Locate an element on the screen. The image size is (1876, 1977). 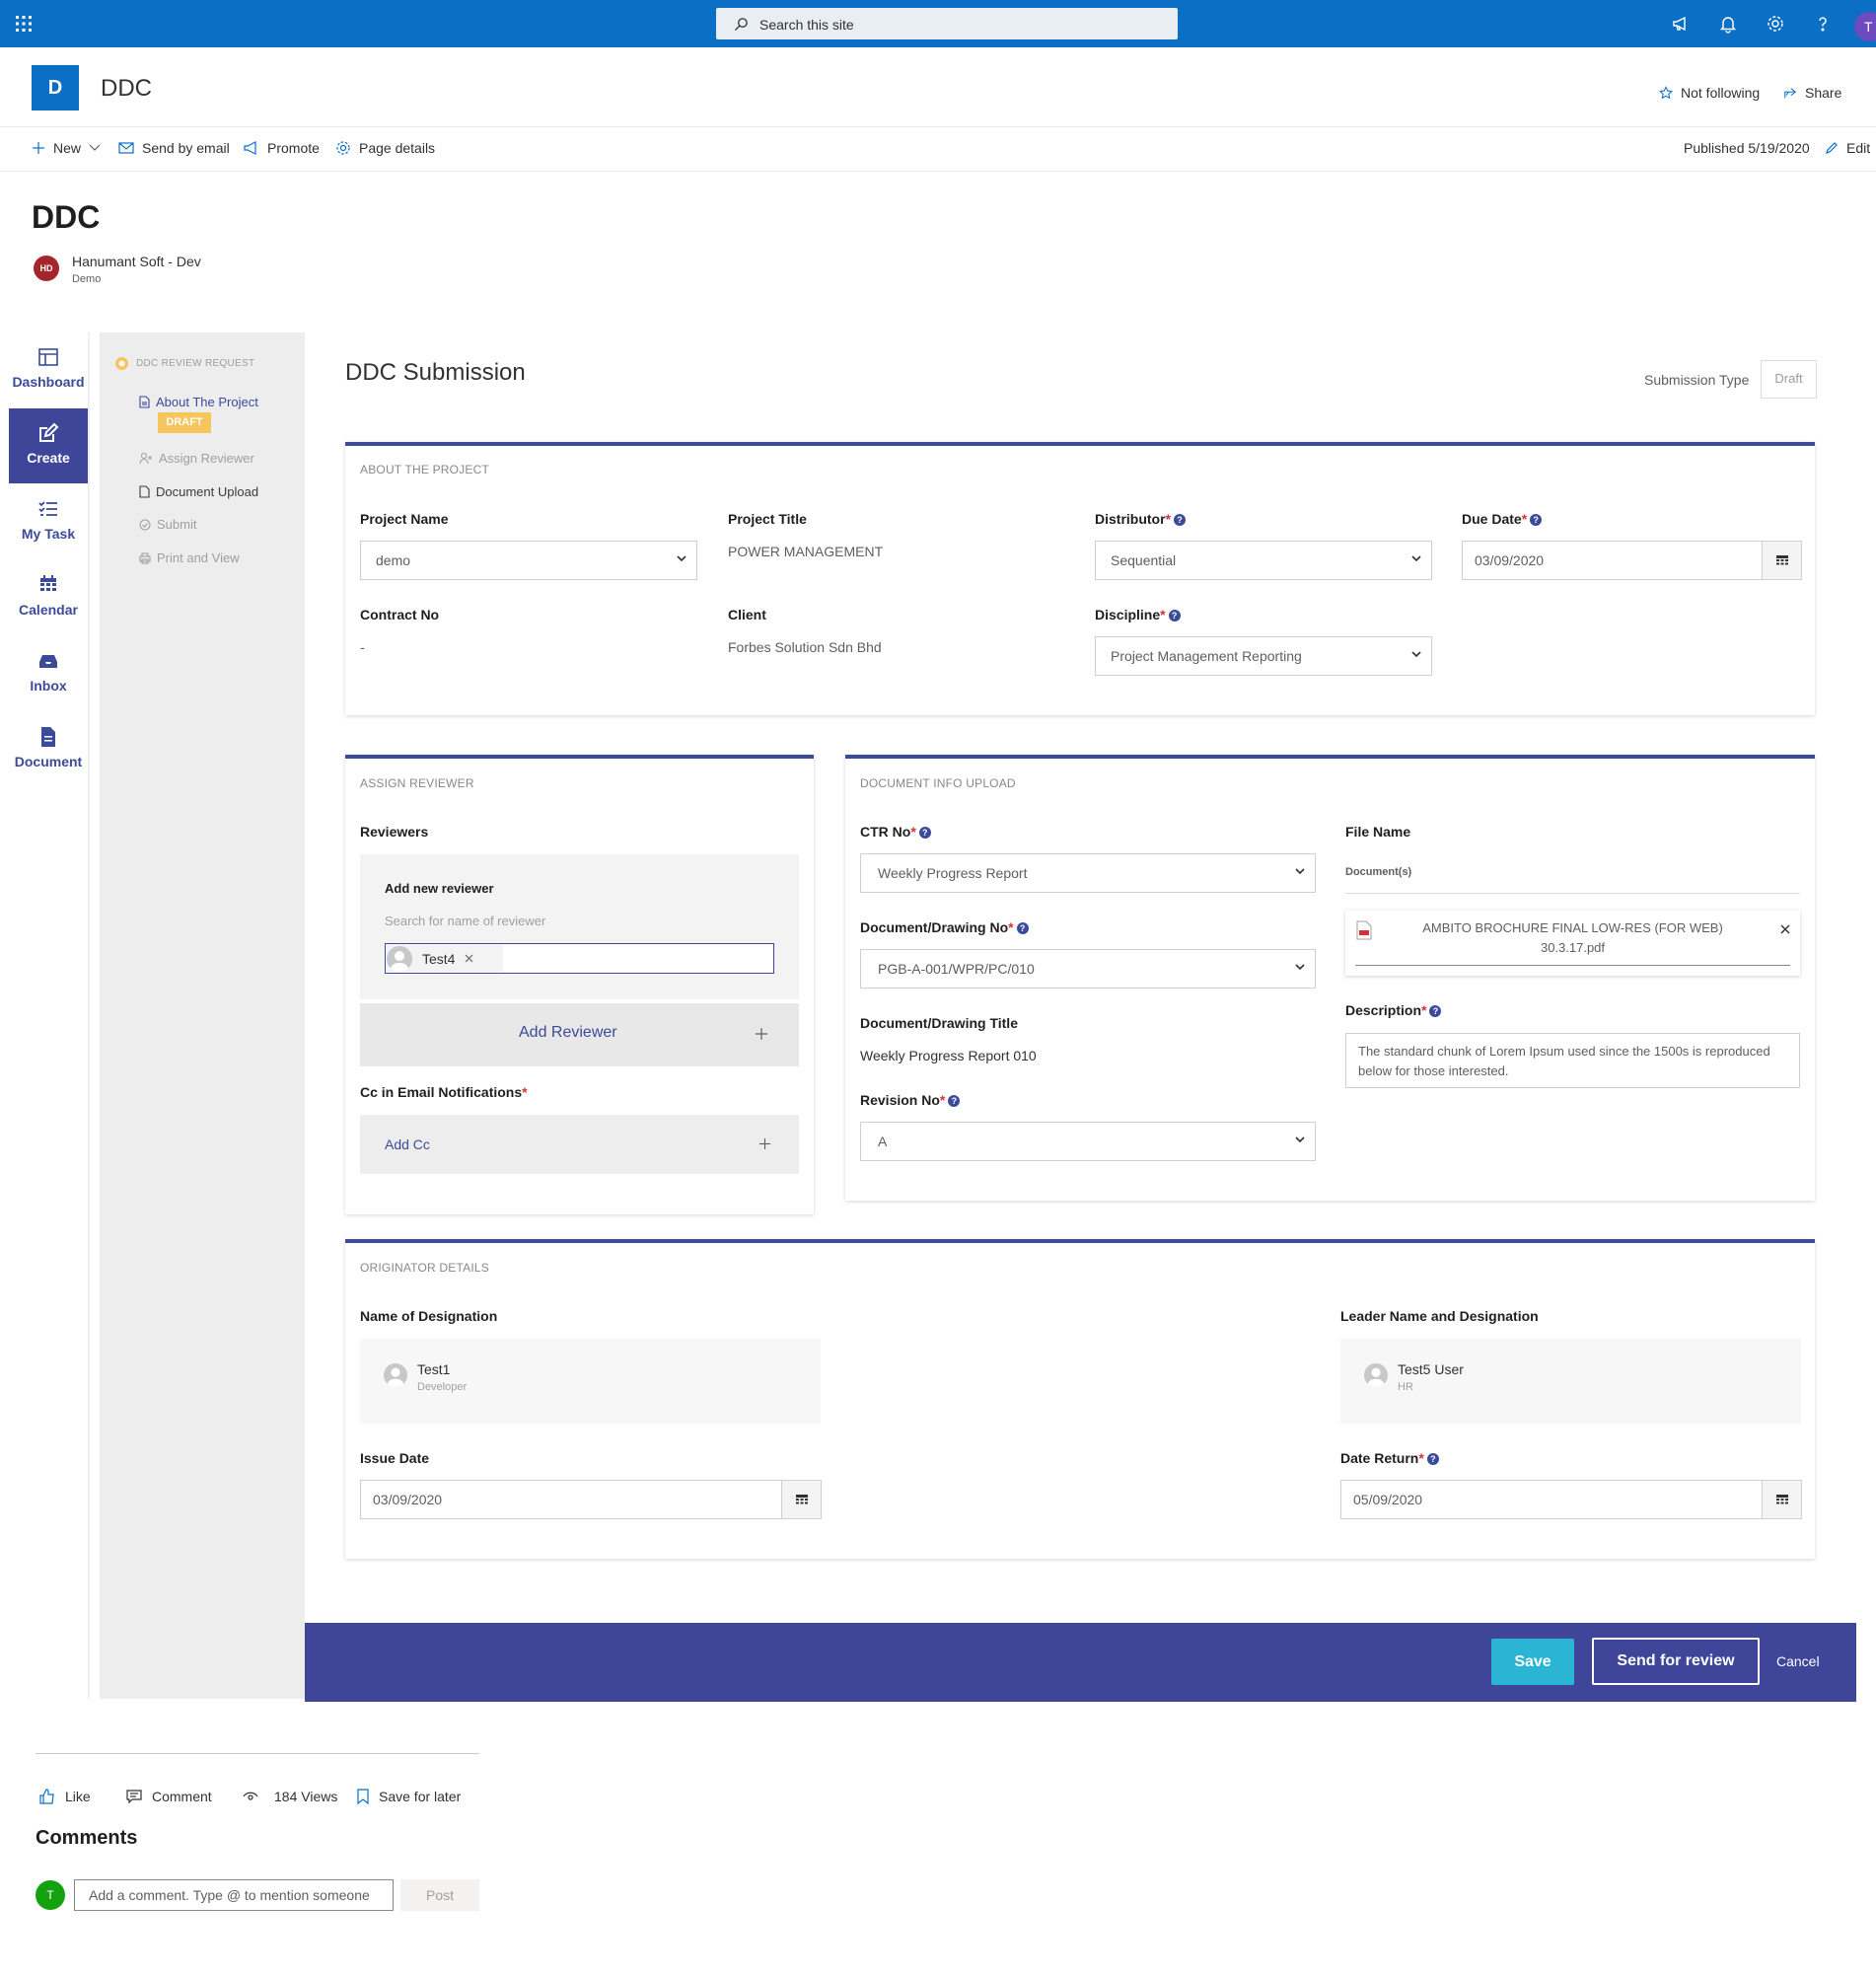
doc-no-label: Document/Drawing No*? is located at coordinates (944, 927).